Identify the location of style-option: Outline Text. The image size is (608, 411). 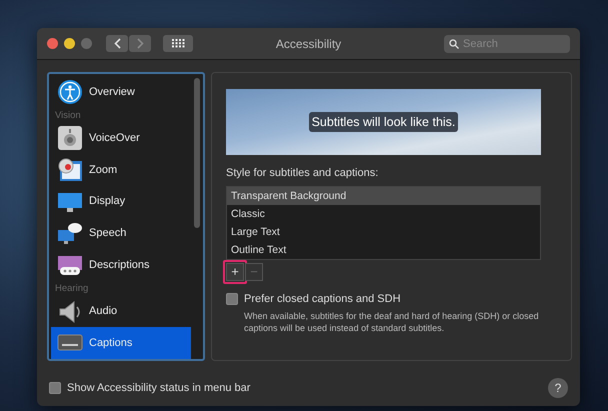
(383, 249).